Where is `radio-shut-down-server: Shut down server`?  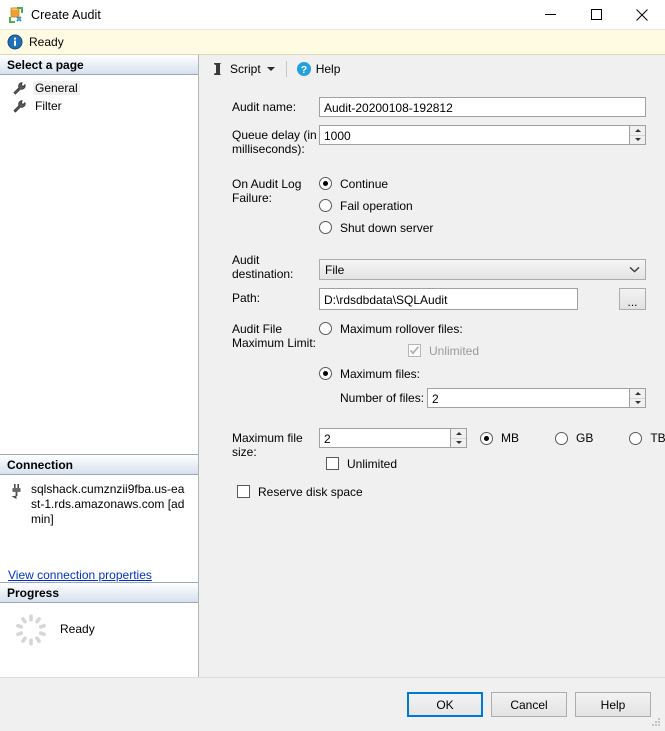
radio-shut-down-server: Shut down server is located at coordinates (492, 227).